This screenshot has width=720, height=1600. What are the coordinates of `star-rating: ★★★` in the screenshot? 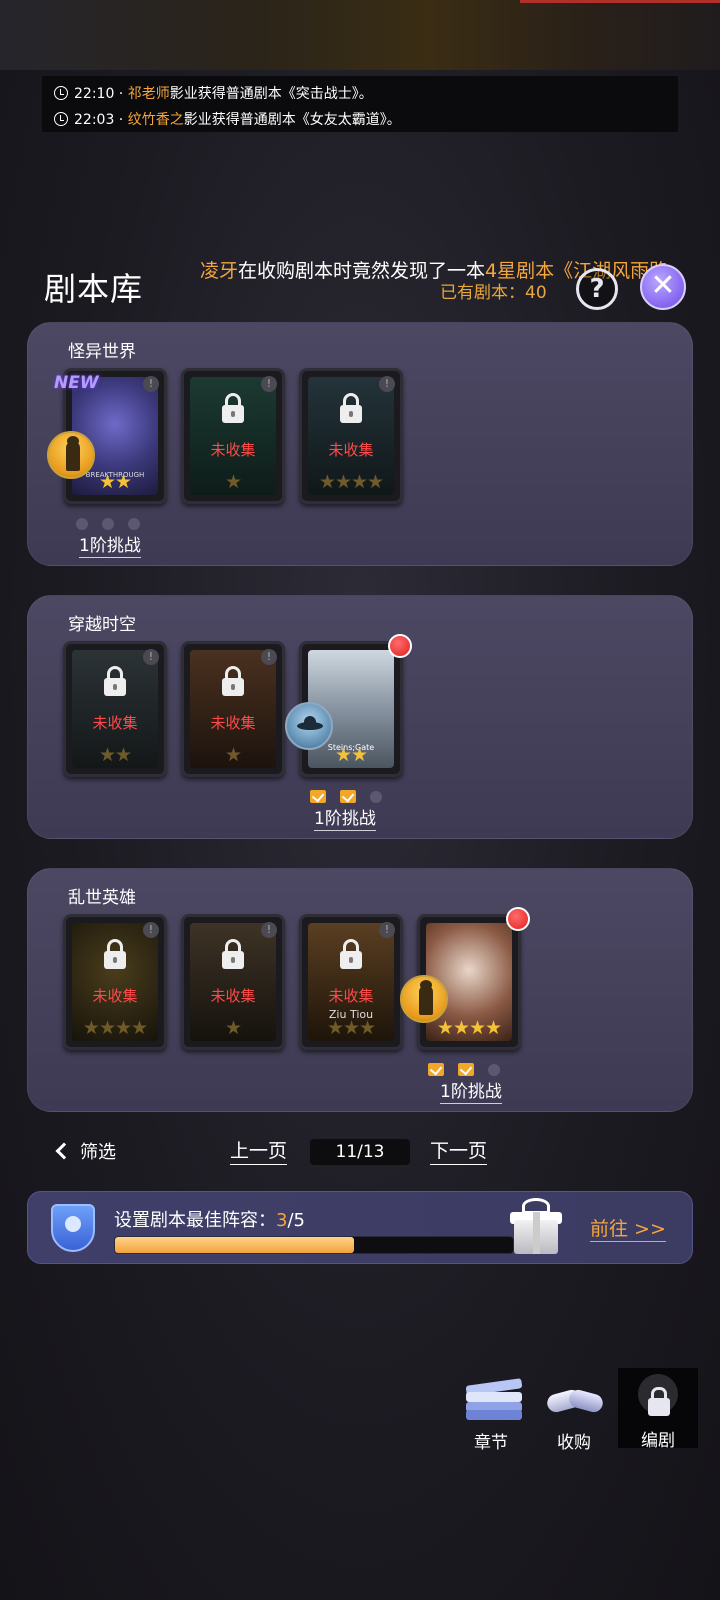 It's located at (351, 1028).